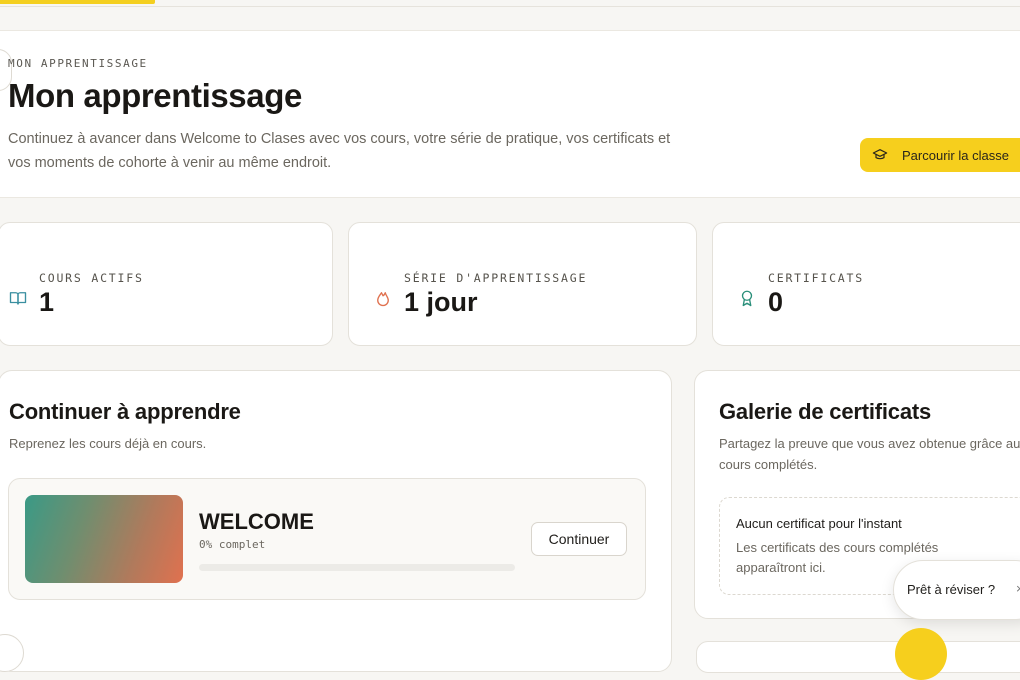 The width and height of the screenshot is (1020, 680). Describe the element at coordinates (825, 411) in the screenshot. I see `section-title: Galerie de certificats` at that location.